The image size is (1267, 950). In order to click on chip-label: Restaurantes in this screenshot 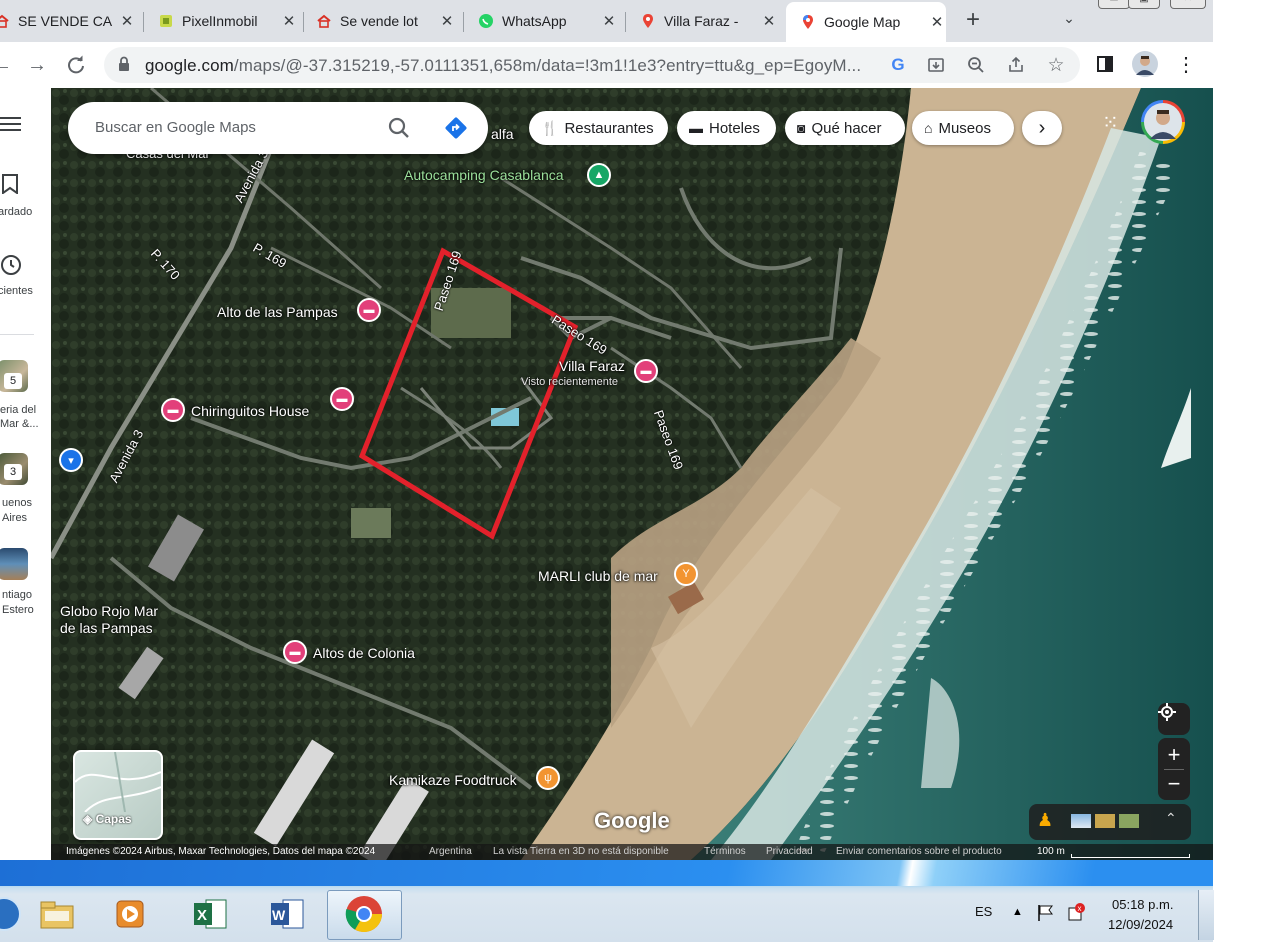, I will do `click(609, 128)`.